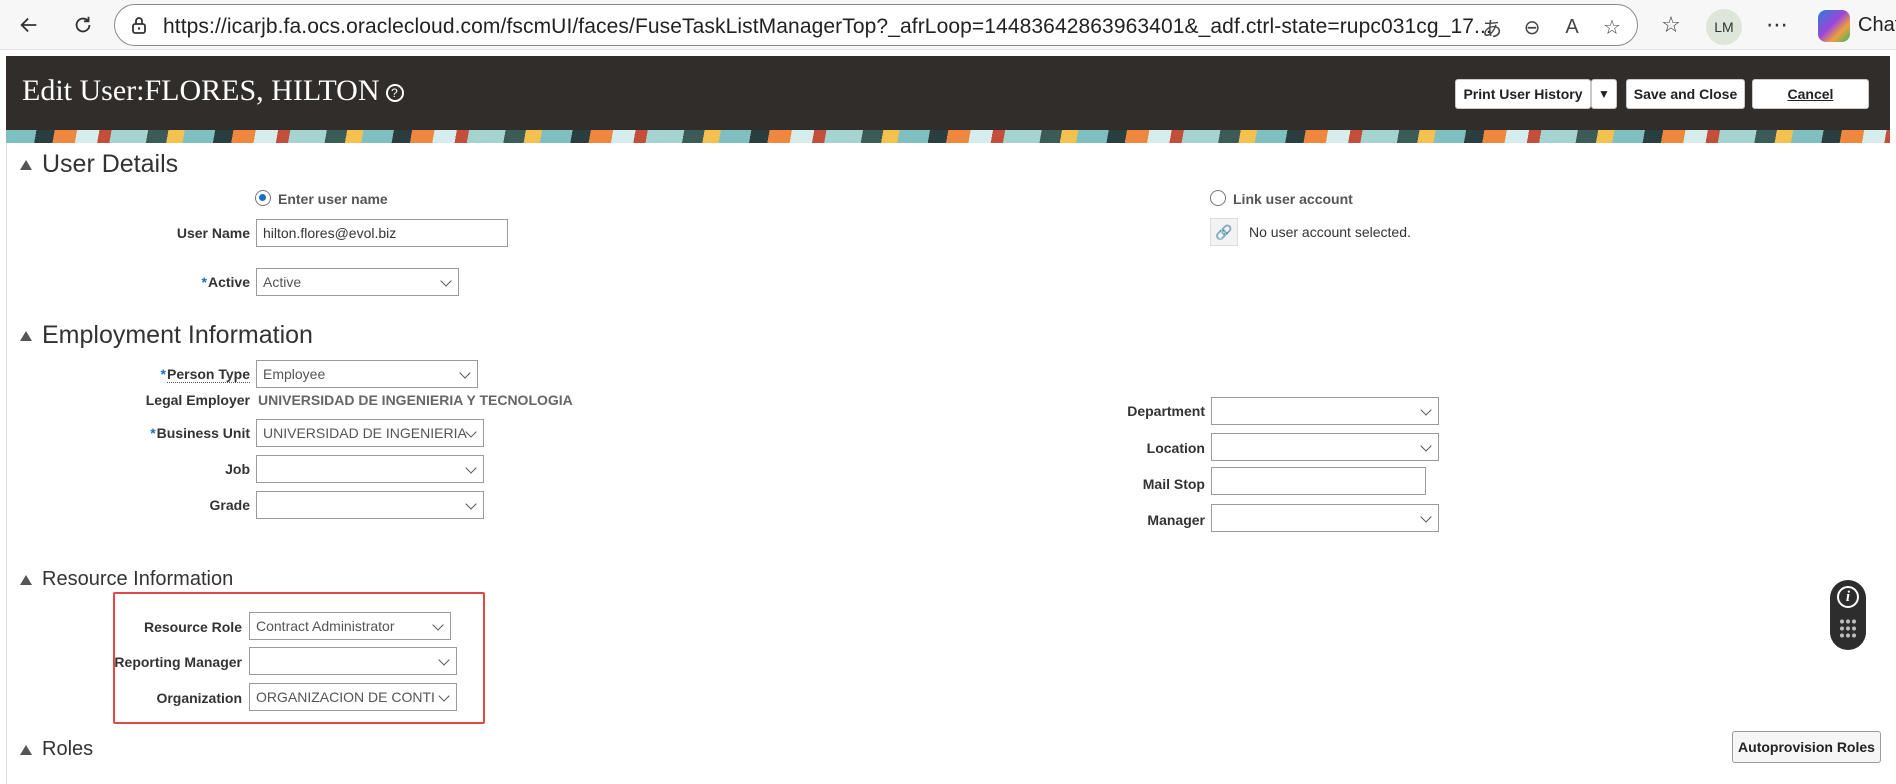 The image size is (1896, 784). Describe the element at coordinates (99, 164) in the screenshot. I see `user-details-heading: User Details` at that location.